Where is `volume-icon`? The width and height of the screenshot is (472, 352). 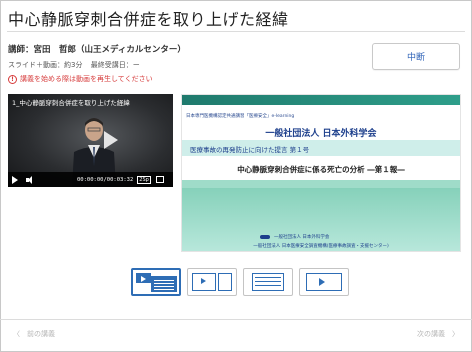
volume-icon is located at coordinates (30, 179).